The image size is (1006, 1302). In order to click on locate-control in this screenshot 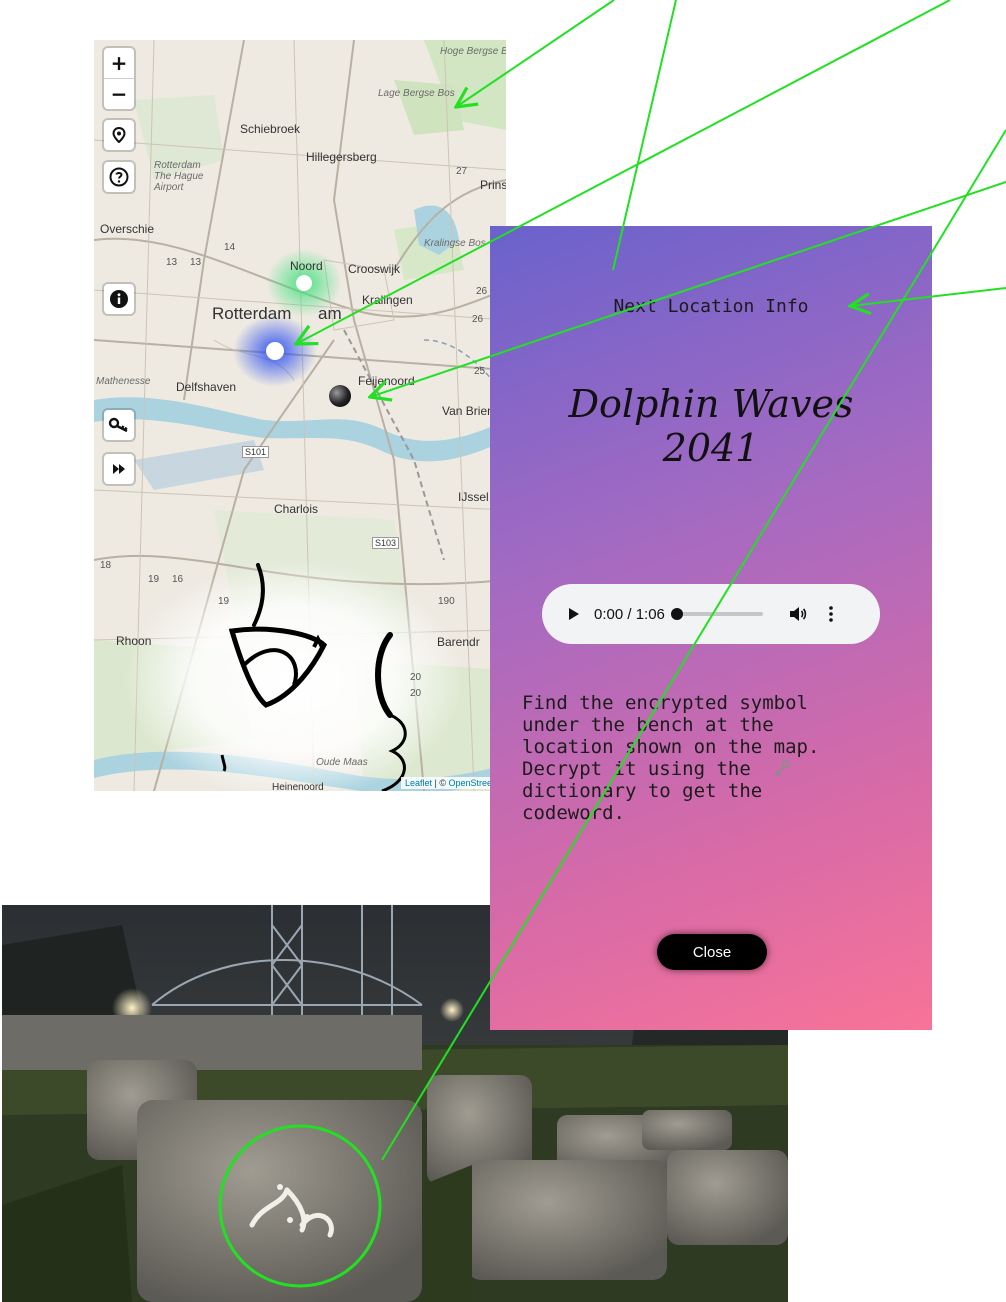, I will do `click(119, 135)`.